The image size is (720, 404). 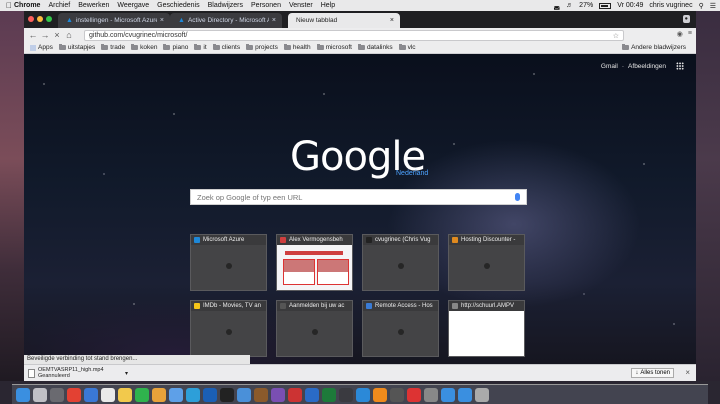 I want to click on gmail-link: Gmail, so click(x=609, y=66).